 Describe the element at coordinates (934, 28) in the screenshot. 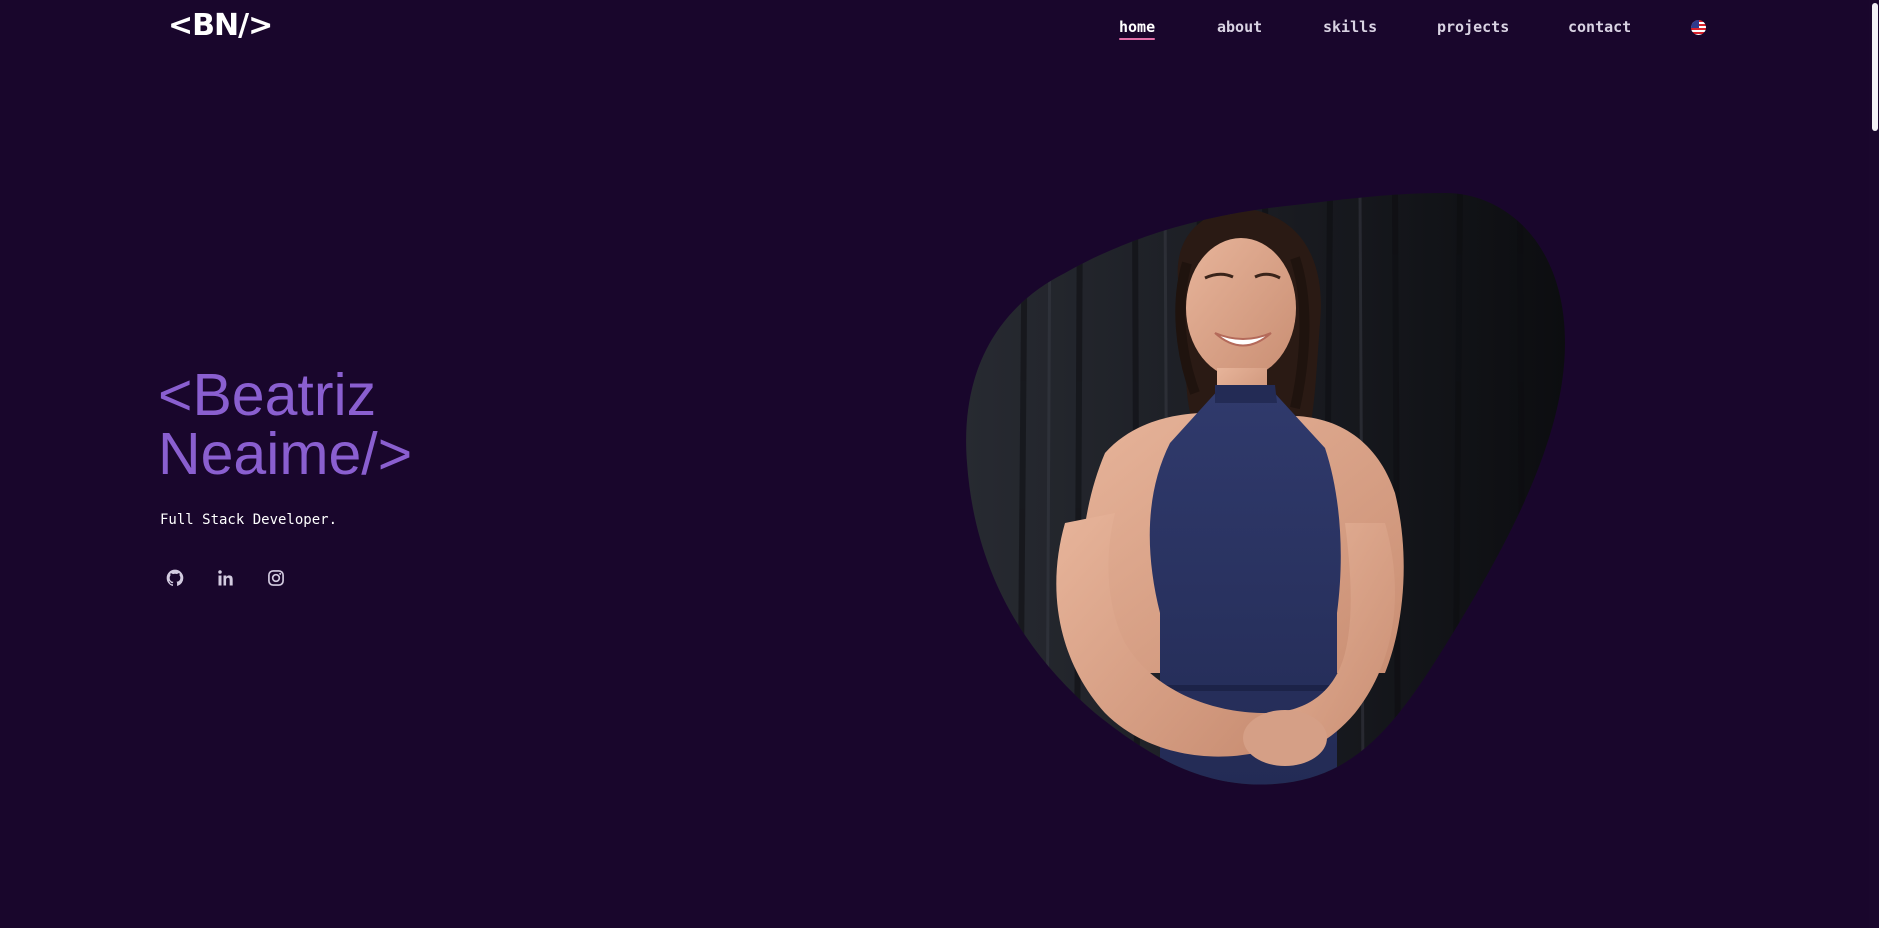

I see `site-header: <BN/> home about skills projects contact` at that location.